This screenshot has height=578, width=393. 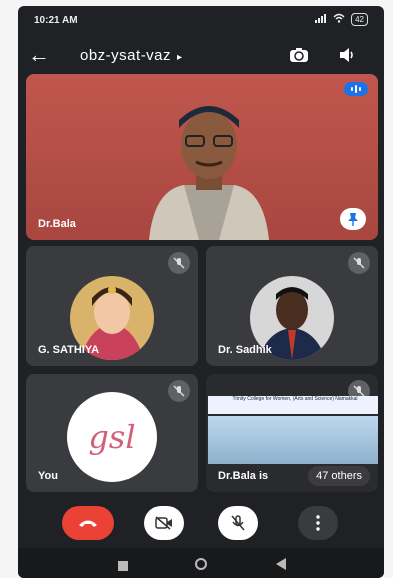 What do you see at coordinates (123, 567) in the screenshot?
I see `recents-icon` at bounding box center [123, 567].